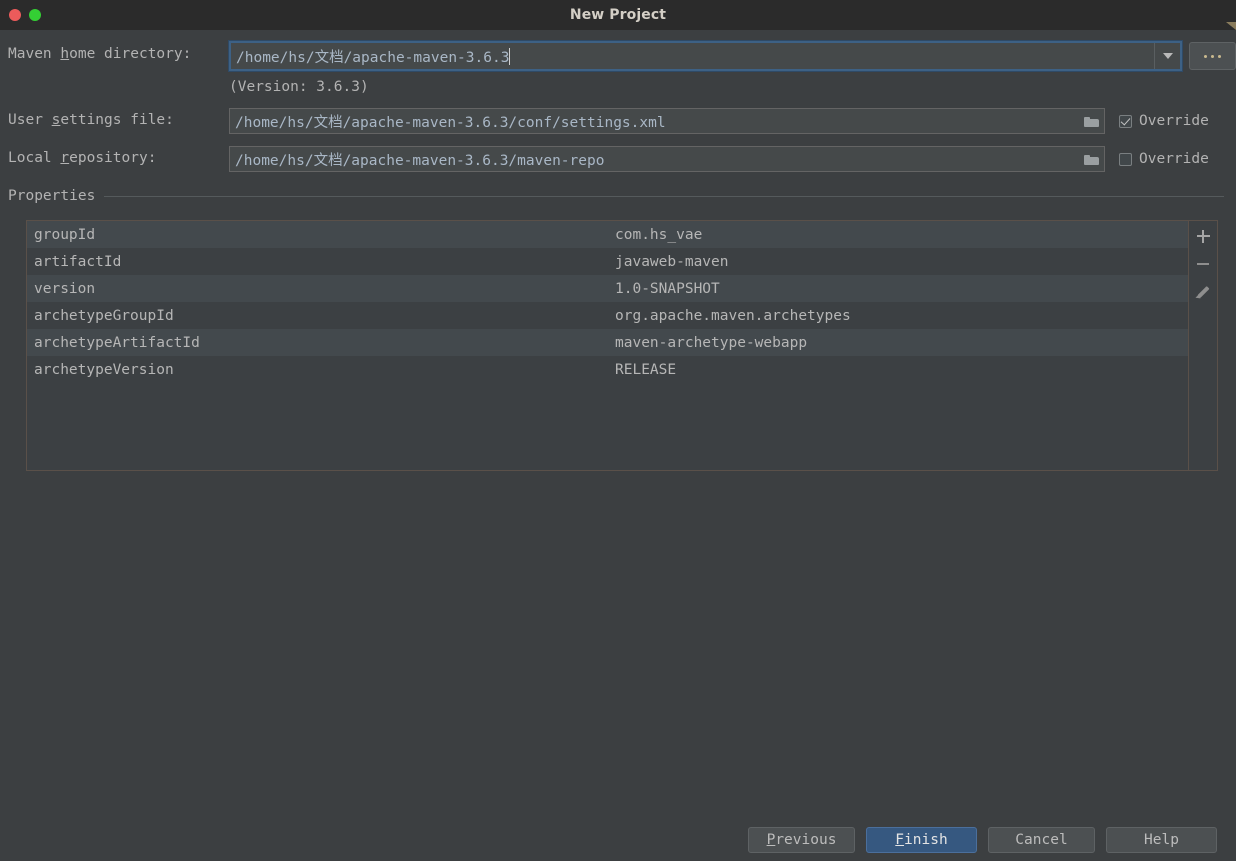  What do you see at coordinates (672, 261) in the screenshot?
I see `property-value: javaweb-maven` at bounding box center [672, 261].